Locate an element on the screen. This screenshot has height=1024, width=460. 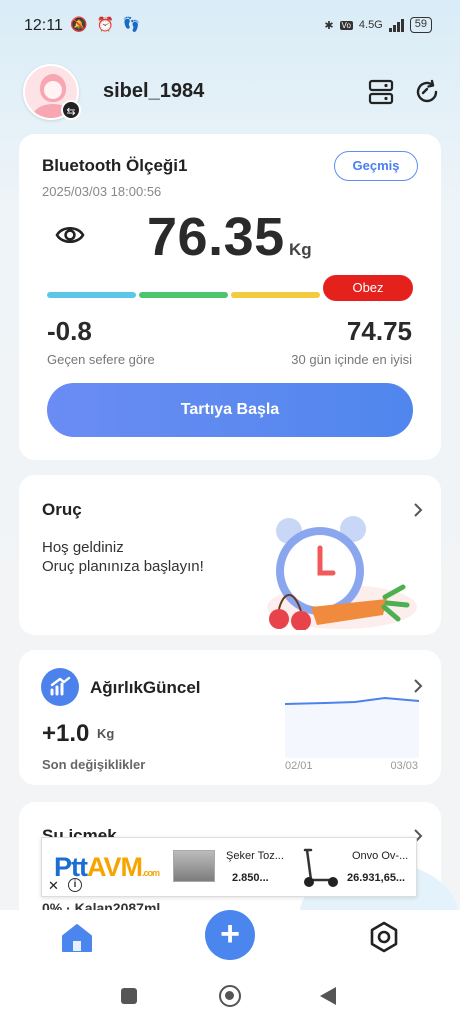
diff-label: Geçen sefere göre is located at coordinates (101, 359).